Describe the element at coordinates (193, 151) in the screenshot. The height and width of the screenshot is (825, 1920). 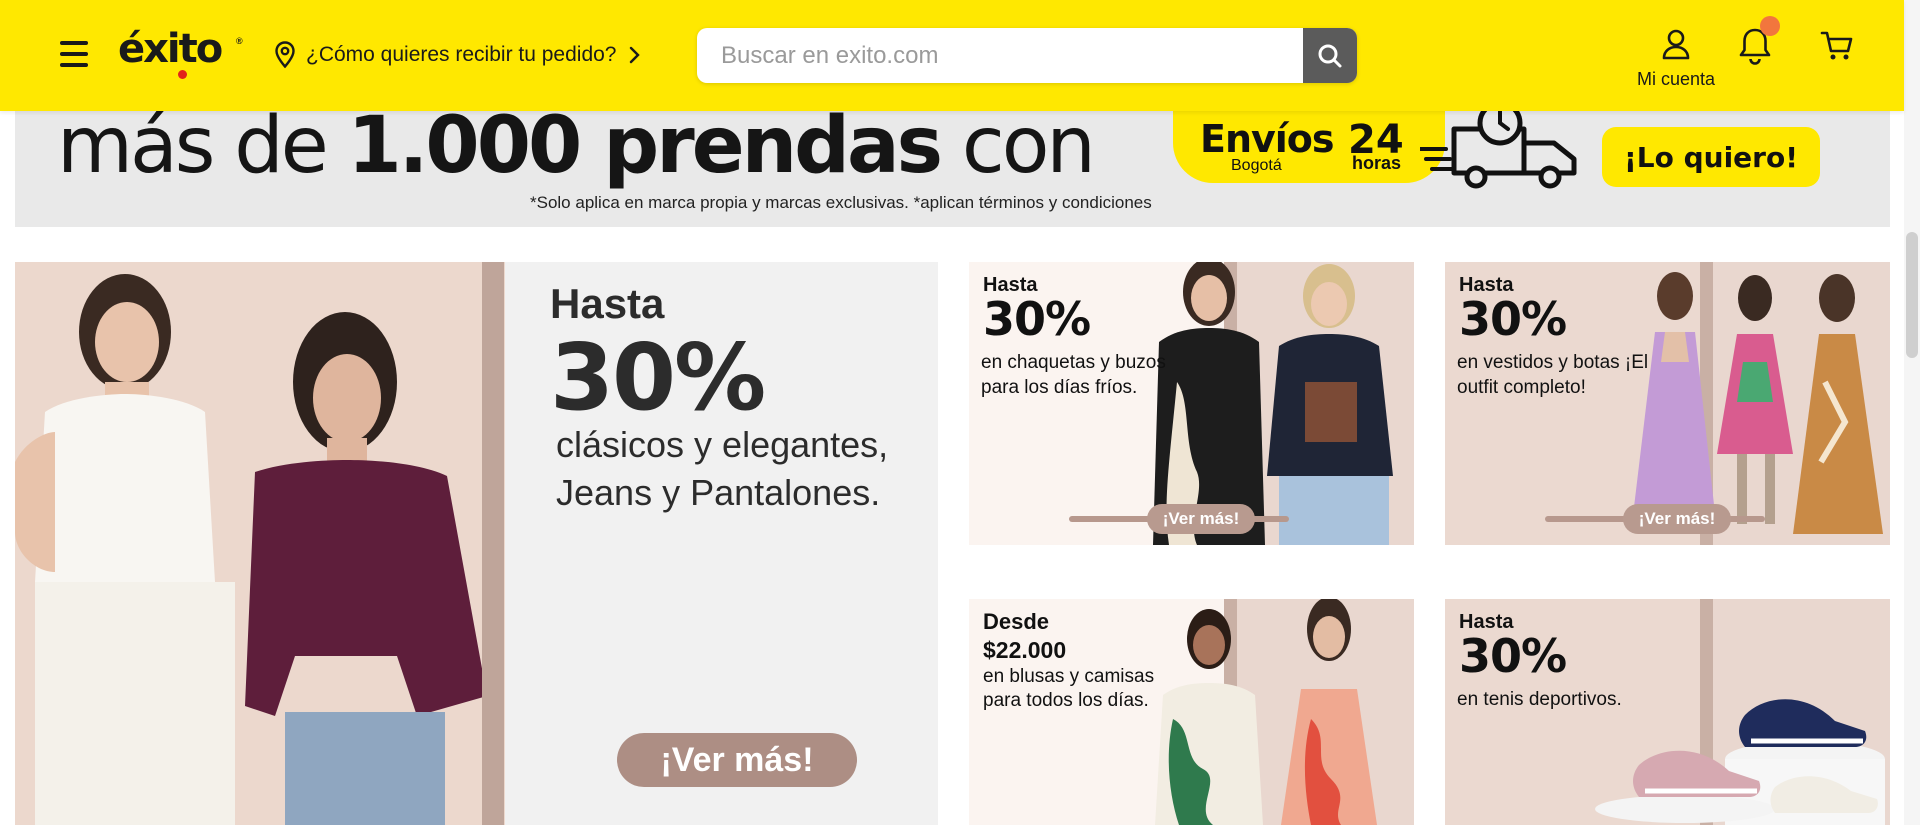
I see `banner-headline-light: más de` at that location.